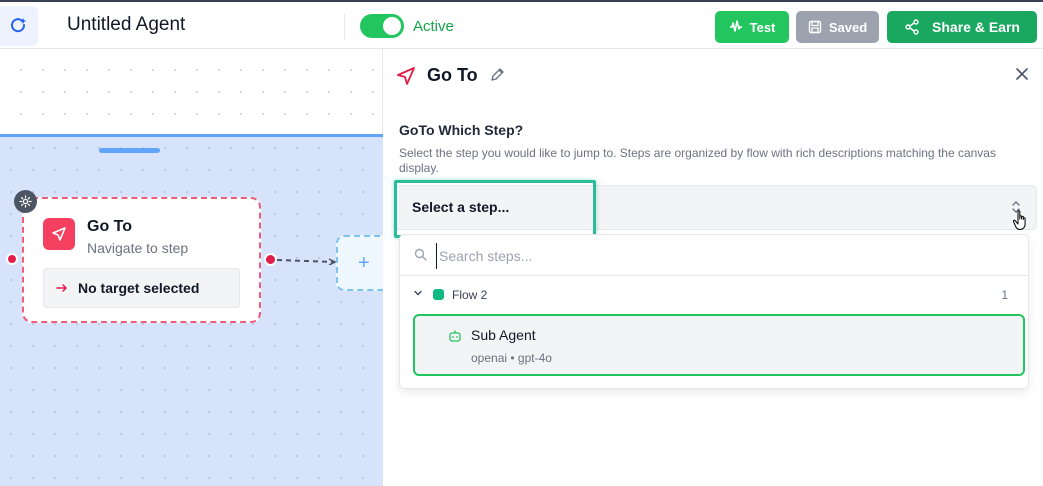 Image resolution: width=1043 pixels, height=486 pixels. Describe the element at coordinates (62, 288) in the screenshot. I see `arrow-right-icon` at that location.